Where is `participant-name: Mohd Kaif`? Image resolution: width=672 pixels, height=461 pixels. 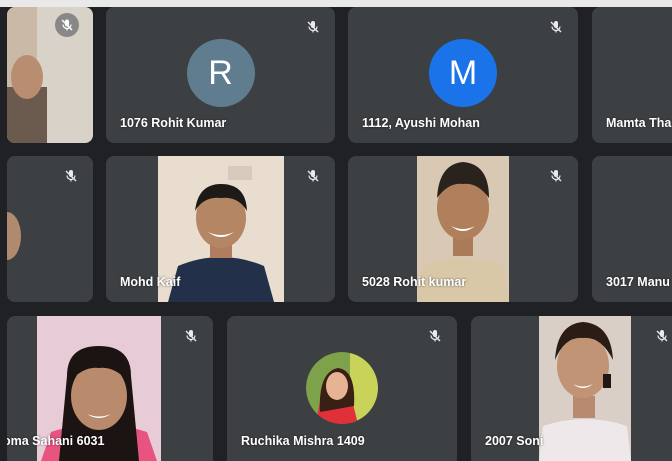
participant-name: Mohd Kaif is located at coordinates (150, 282).